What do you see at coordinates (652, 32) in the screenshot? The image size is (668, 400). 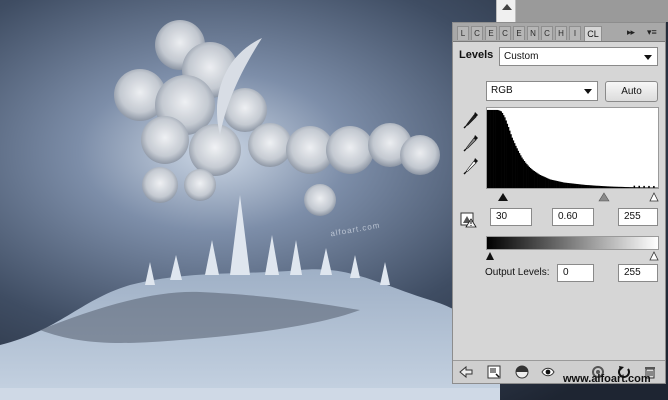 I see `panel-menu-icon: ▾≡` at bounding box center [652, 32].